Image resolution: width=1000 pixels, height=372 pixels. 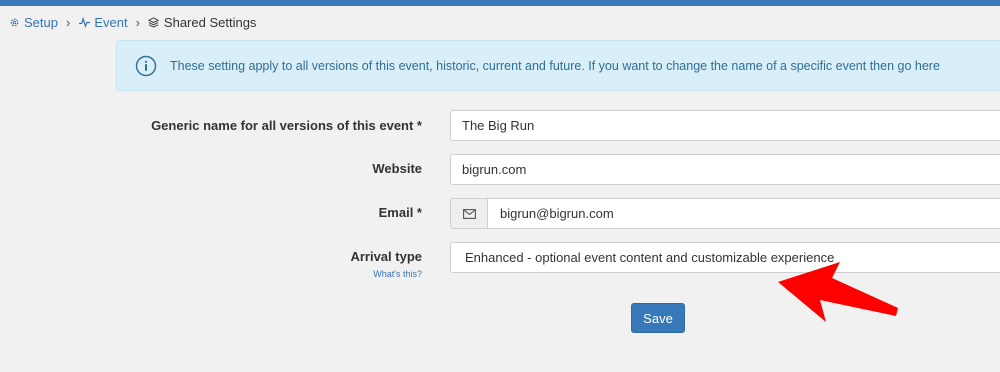 I want to click on layers-icon, so click(x=154, y=22).